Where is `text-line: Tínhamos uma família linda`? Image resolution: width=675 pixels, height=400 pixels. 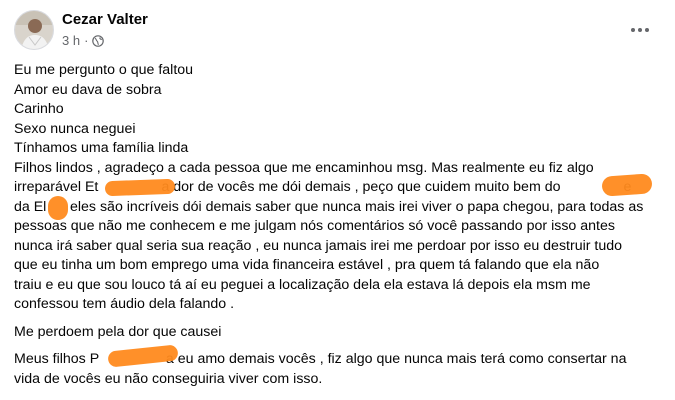
text-line: Tínhamos uma família linda is located at coordinates (101, 148).